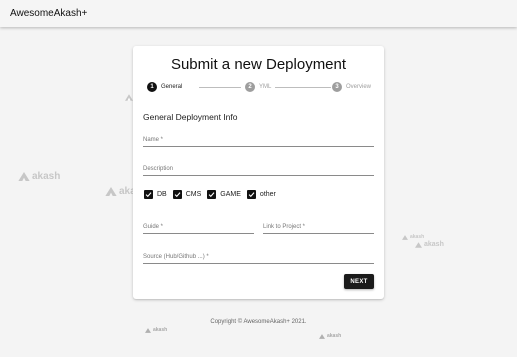  I want to click on step-yml: 2 YML, so click(258, 87).